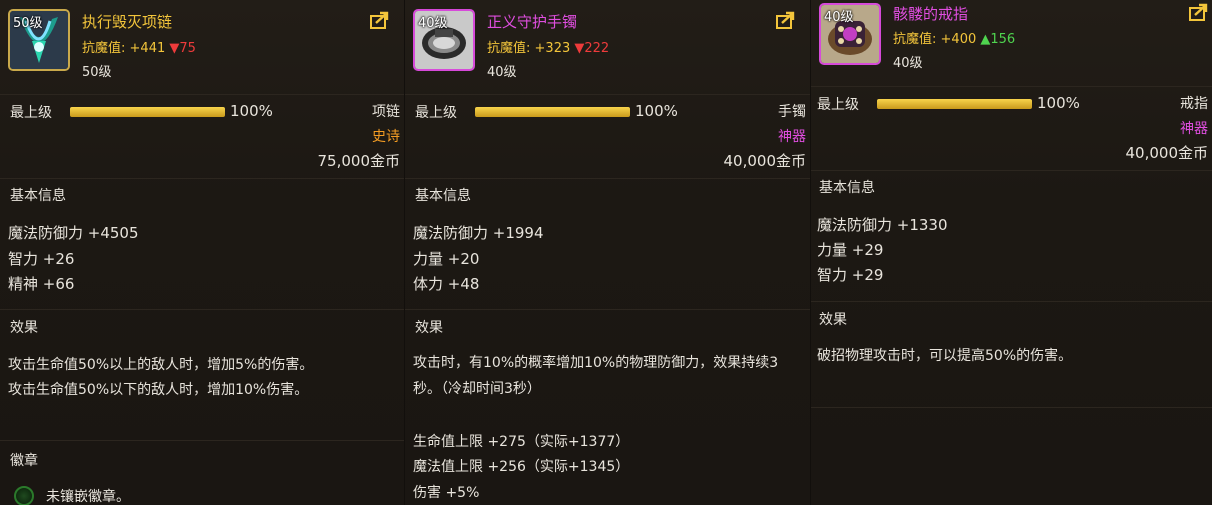 Image resolution: width=1212 pixels, height=505 pixels. What do you see at coordinates (850, 250) in the screenshot?
I see `basic-info-line: 力量 +29` at bounding box center [850, 250].